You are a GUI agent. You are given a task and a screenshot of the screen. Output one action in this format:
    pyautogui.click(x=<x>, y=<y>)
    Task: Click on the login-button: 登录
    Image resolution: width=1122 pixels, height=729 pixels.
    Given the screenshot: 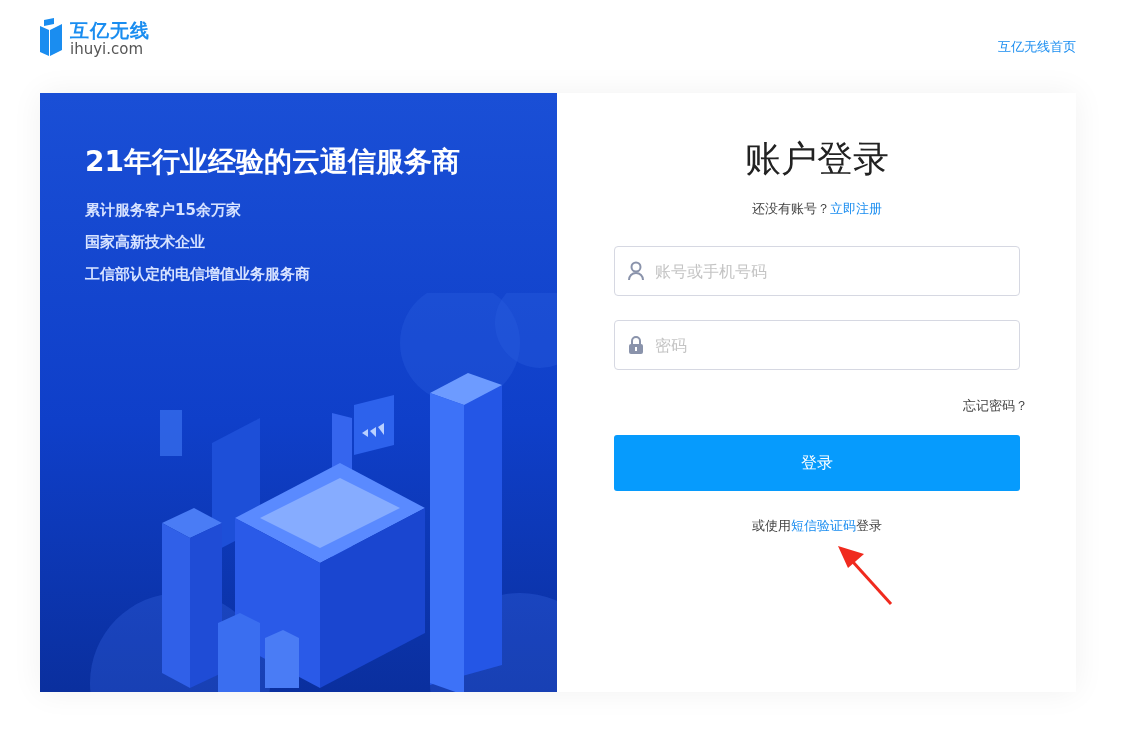 What is the action you would take?
    pyautogui.click(x=816, y=463)
    